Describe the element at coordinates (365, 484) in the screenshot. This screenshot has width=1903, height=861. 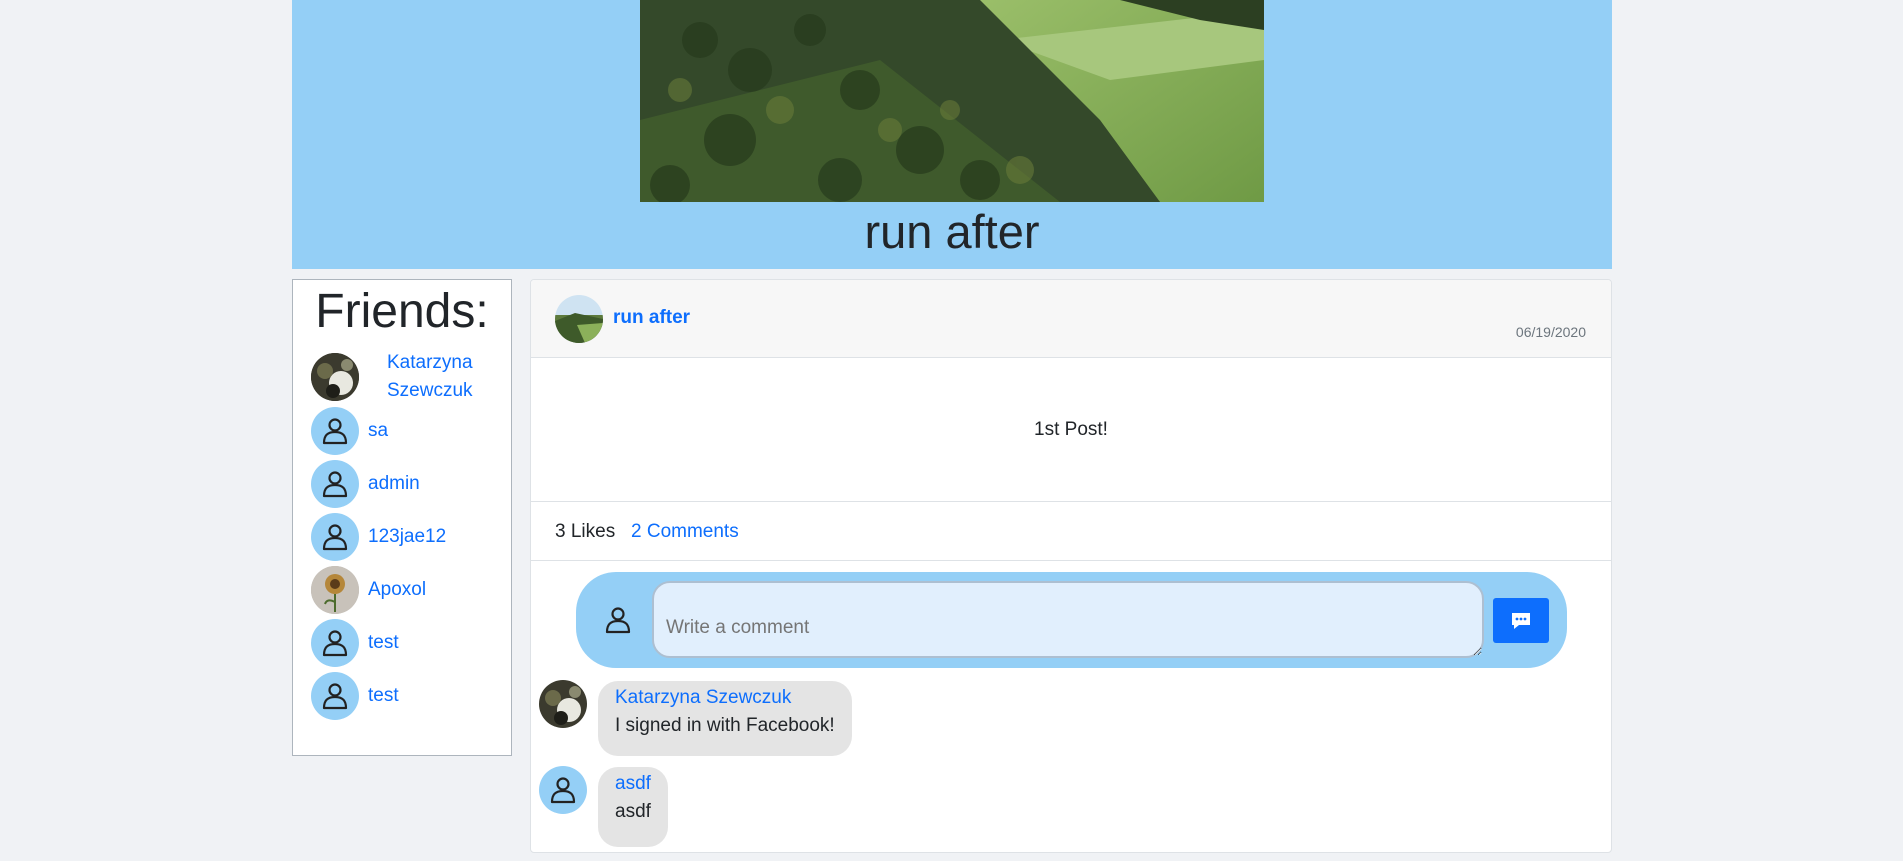
I see `friend-item: admin` at that location.